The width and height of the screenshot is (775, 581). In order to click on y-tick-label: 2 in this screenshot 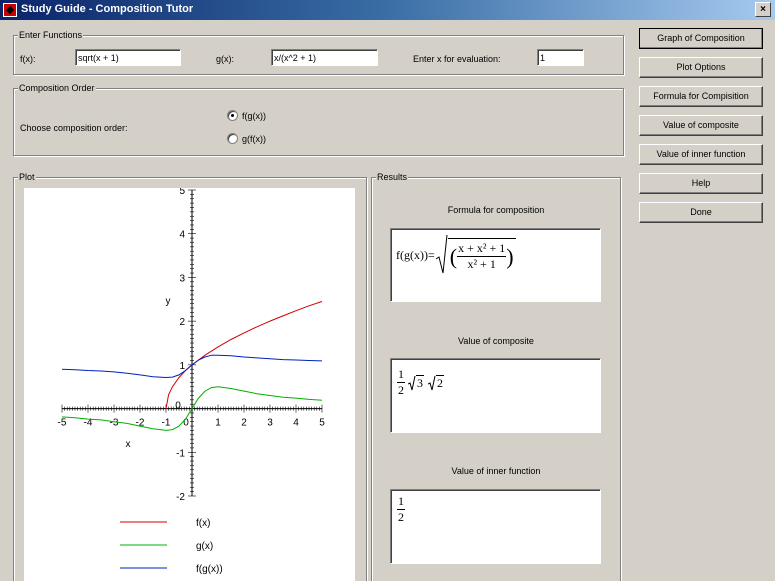, I will do `click(182, 322)`.